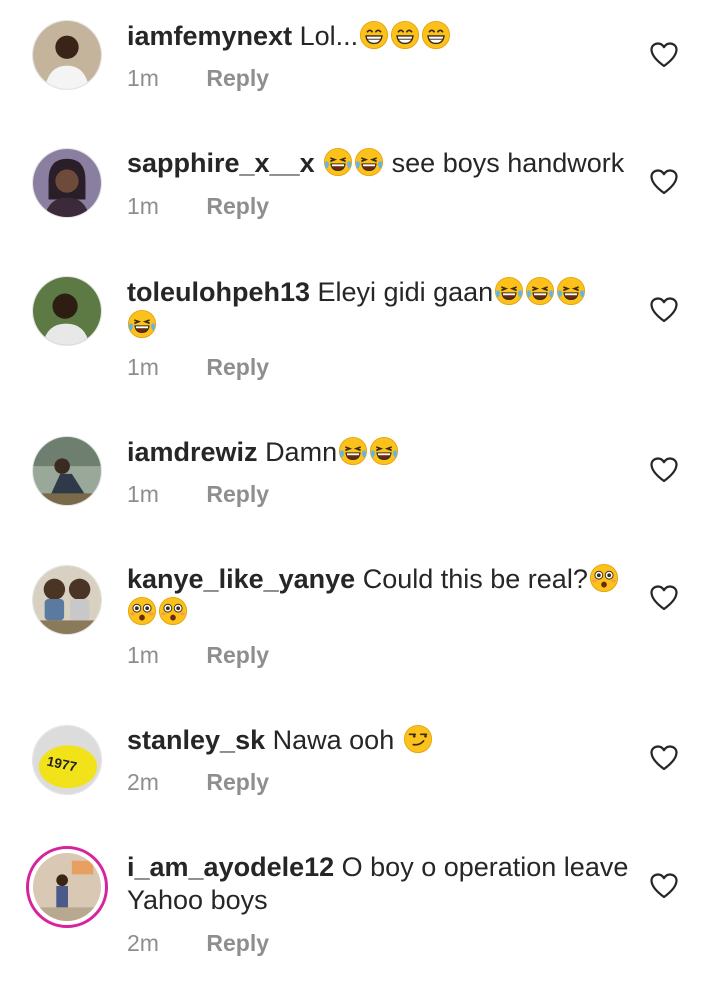  Describe the element at coordinates (67, 760) in the screenshot. I see `avatar: 1977` at that location.